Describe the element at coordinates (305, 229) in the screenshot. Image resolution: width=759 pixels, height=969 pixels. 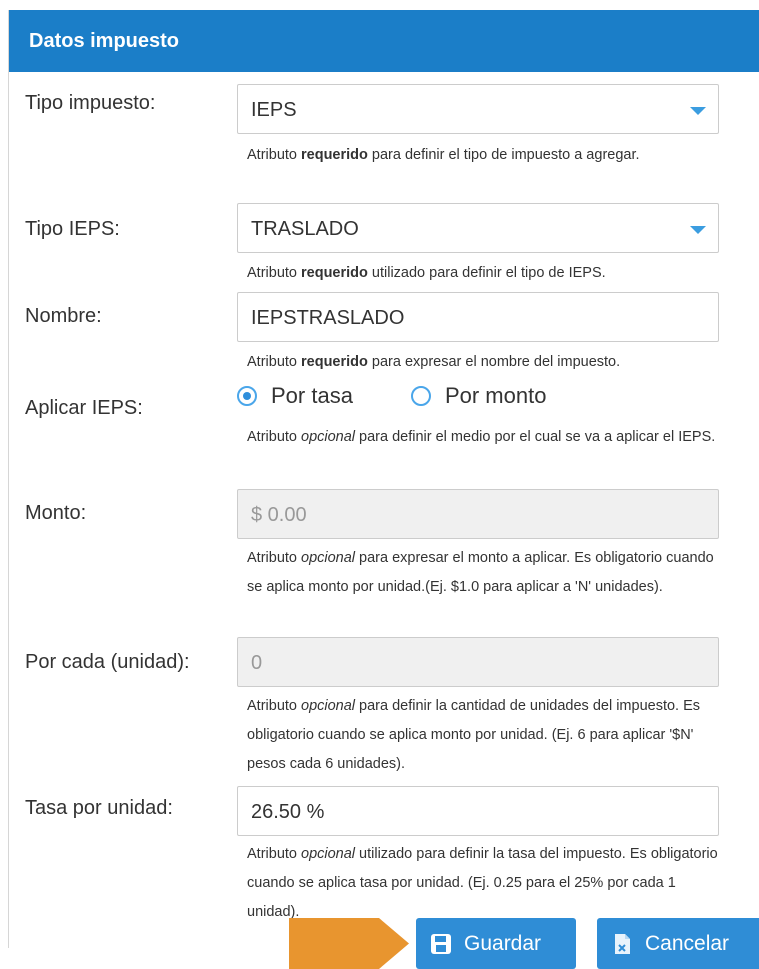
I see `tipo-ieps-value: TRASLADO` at that location.